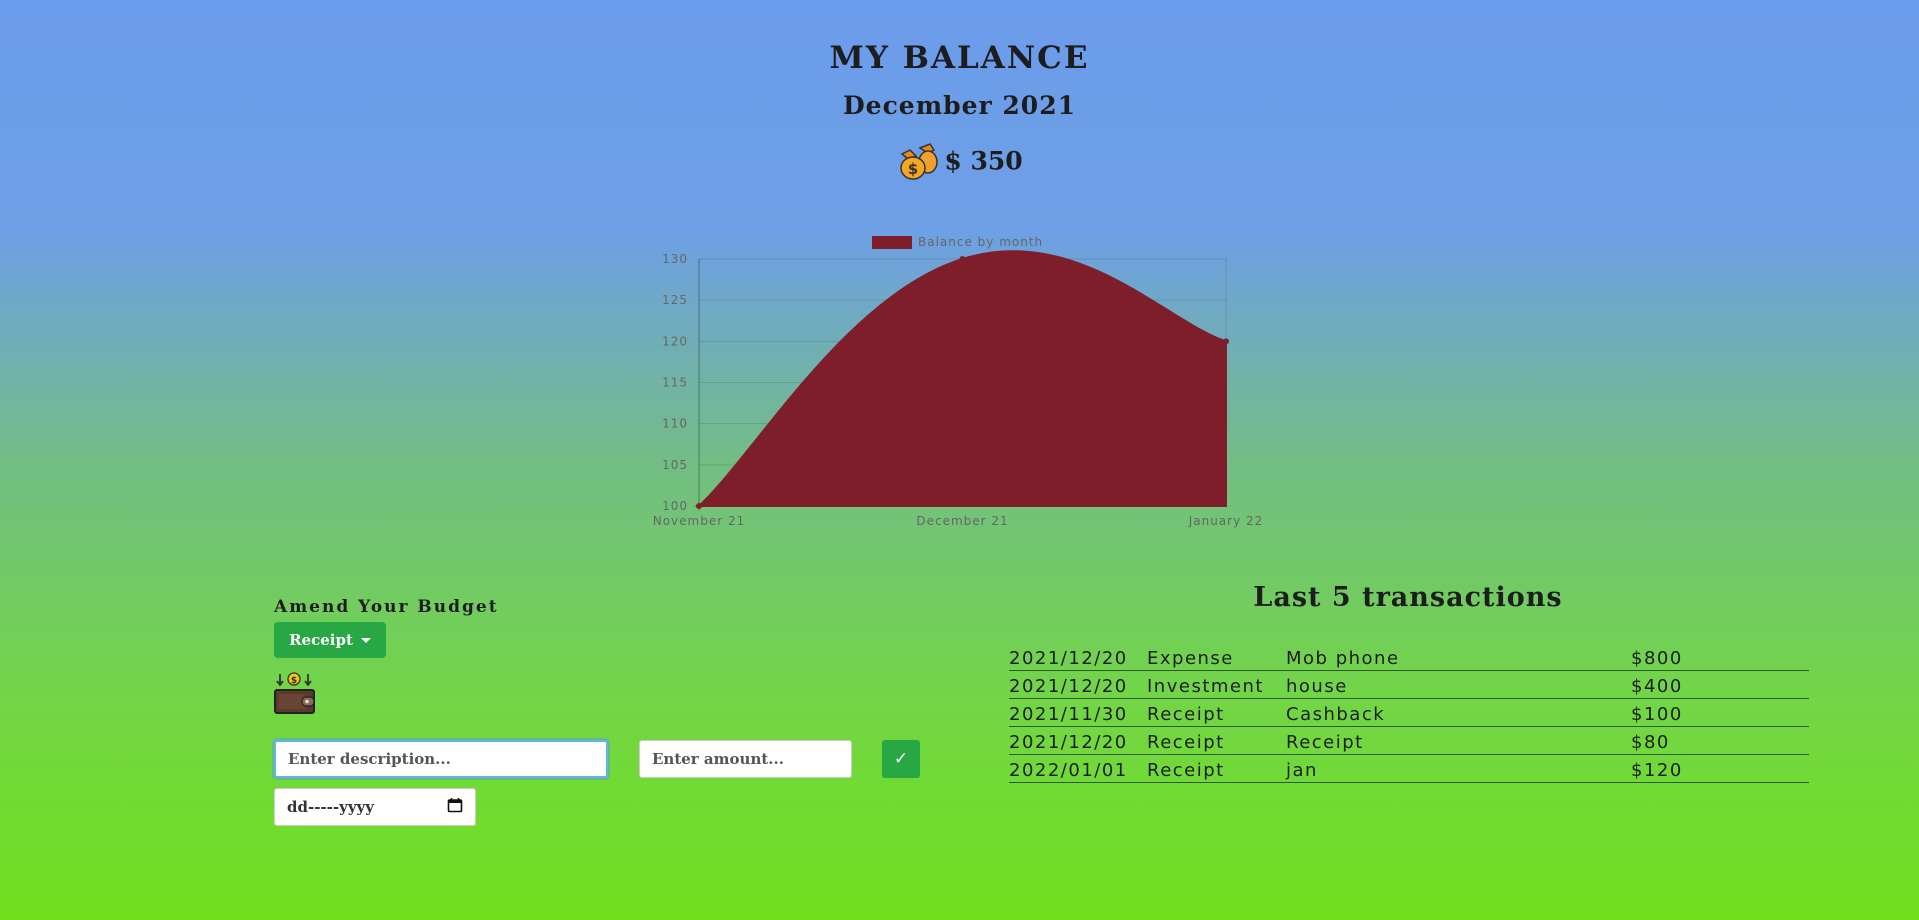  What do you see at coordinates (675, 341) in the screenshot?
I see `y-tick-label: 120` at bounding box center [675, 341].